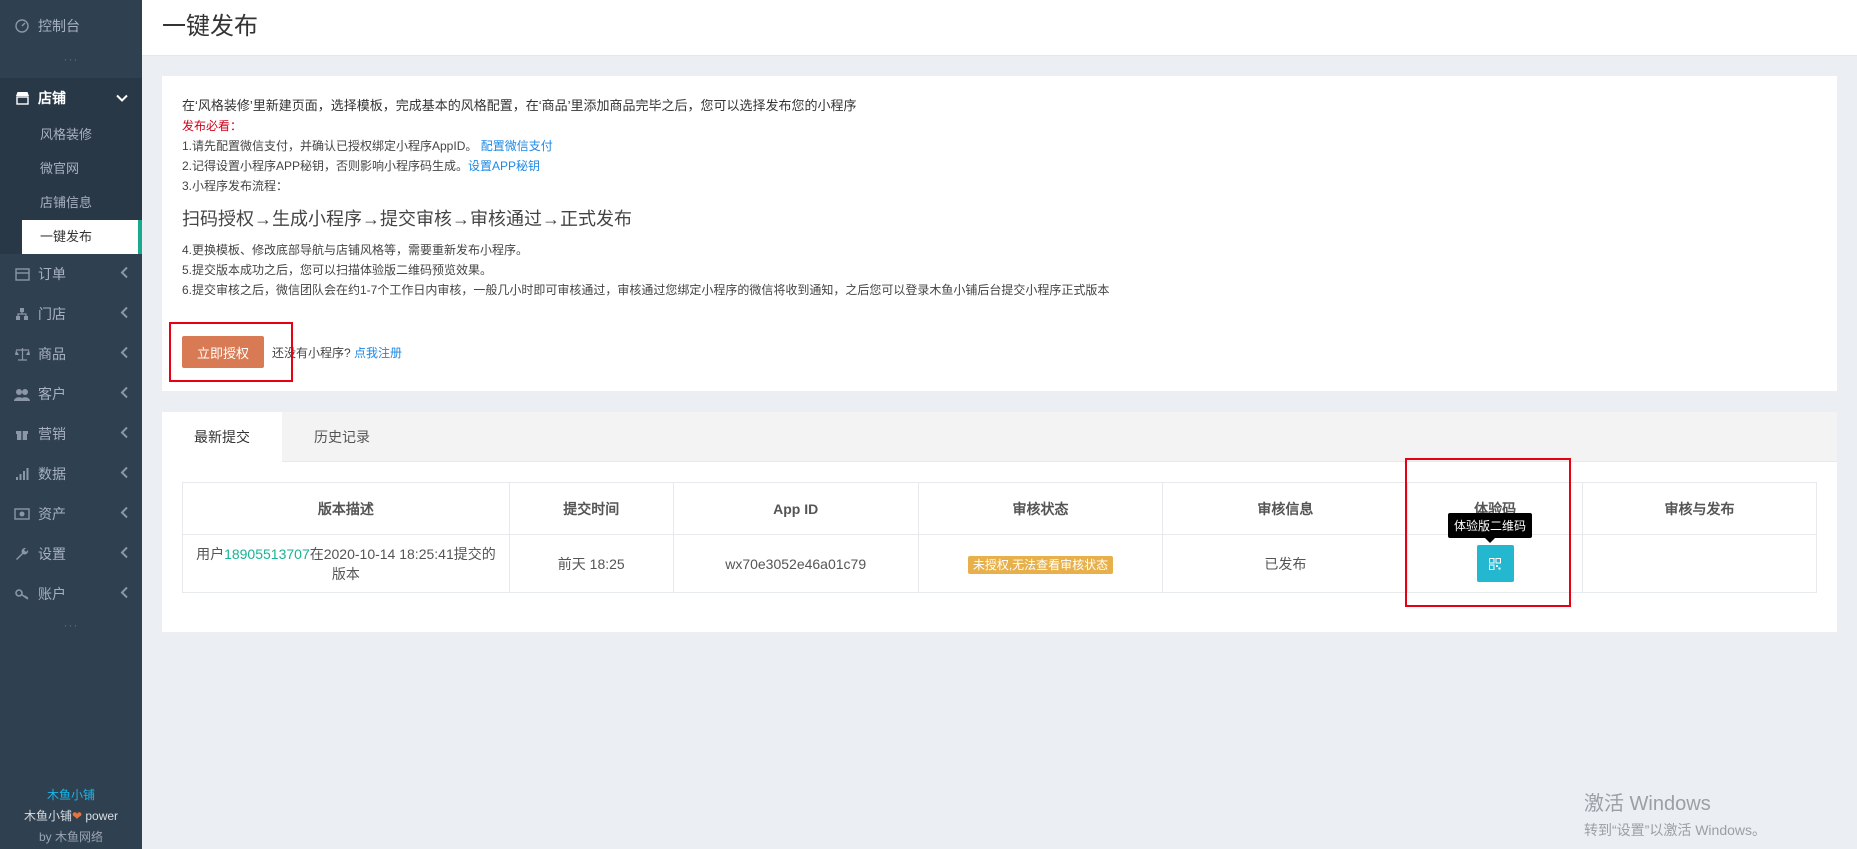 Image resolution: width=1857 pixels, height=849 pixels. Describe the element at coordinates (52, 394) in the screenshot. I see `sidebar-item-label: 客户` at that location.